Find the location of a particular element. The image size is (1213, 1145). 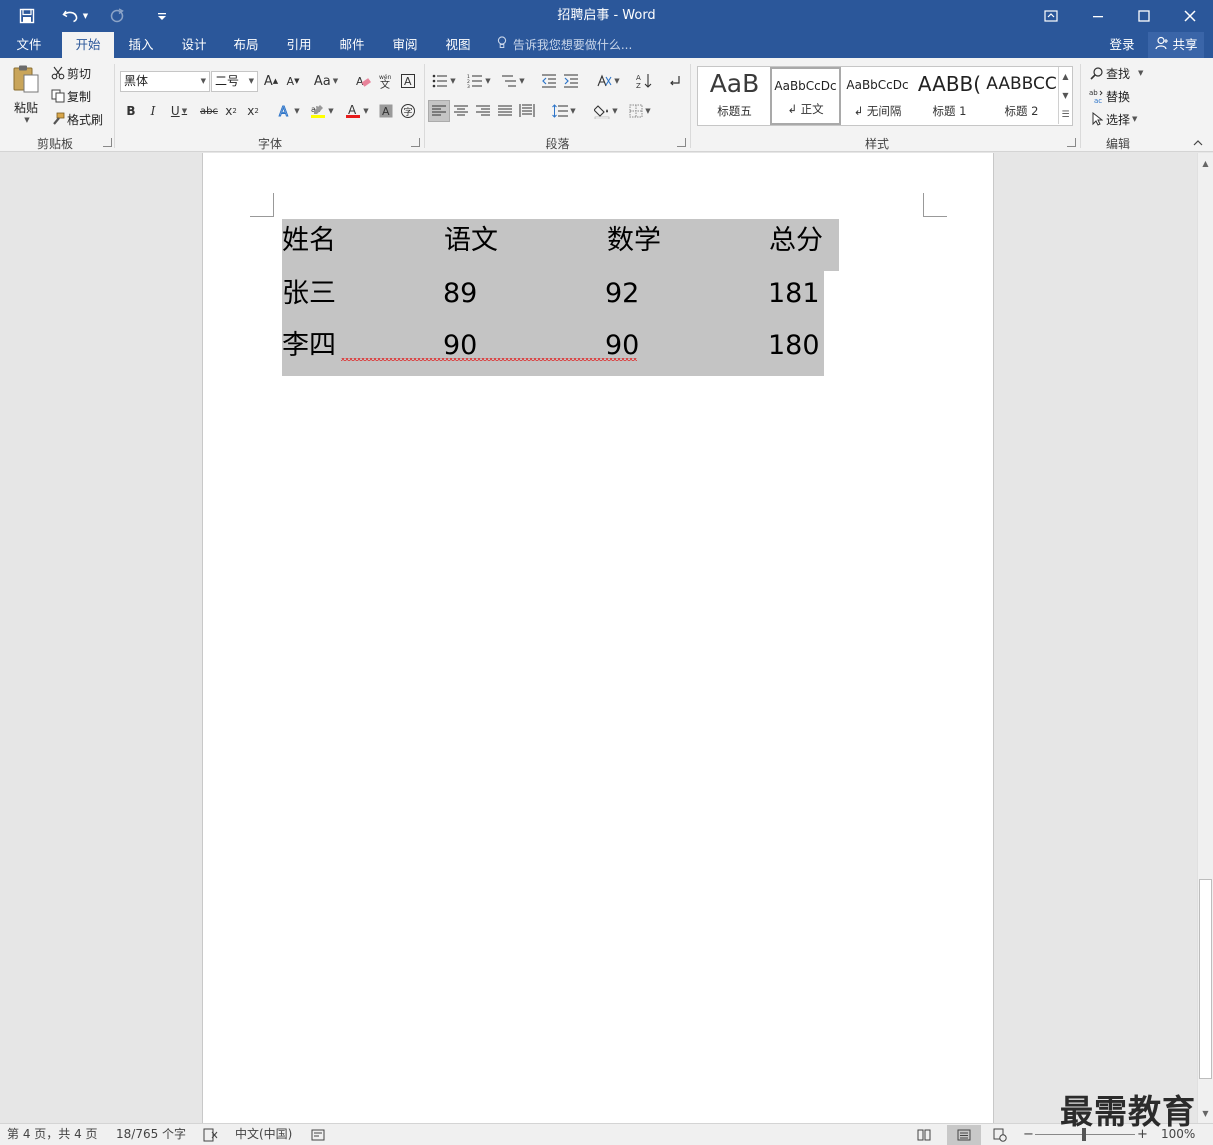

italic-icon: I is located at coordinates (153, 111).